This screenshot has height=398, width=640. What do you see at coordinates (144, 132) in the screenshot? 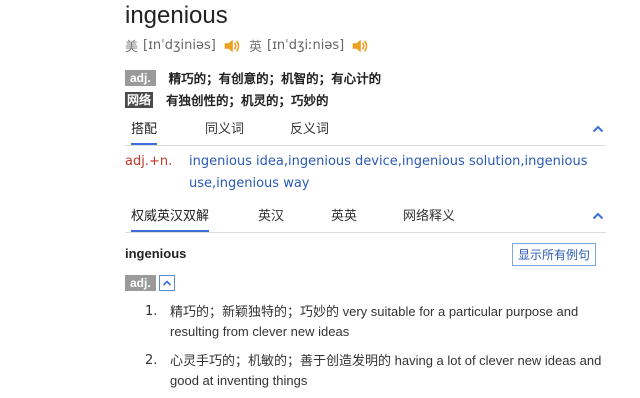
I see `tab-collocation: 搭配` at bounding box center [144, 132].